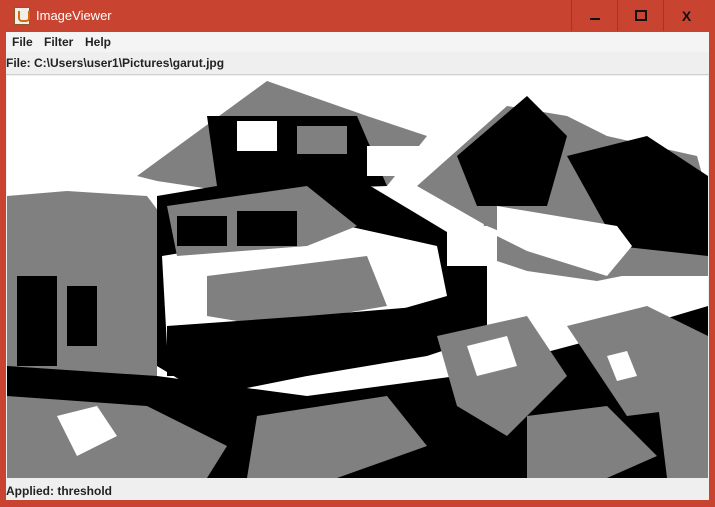 This screenshot has width=715, height=507. Describe the element at coordinates (59, 491) in the screenshot. I see `status-label: Applied: threshold` at that location.